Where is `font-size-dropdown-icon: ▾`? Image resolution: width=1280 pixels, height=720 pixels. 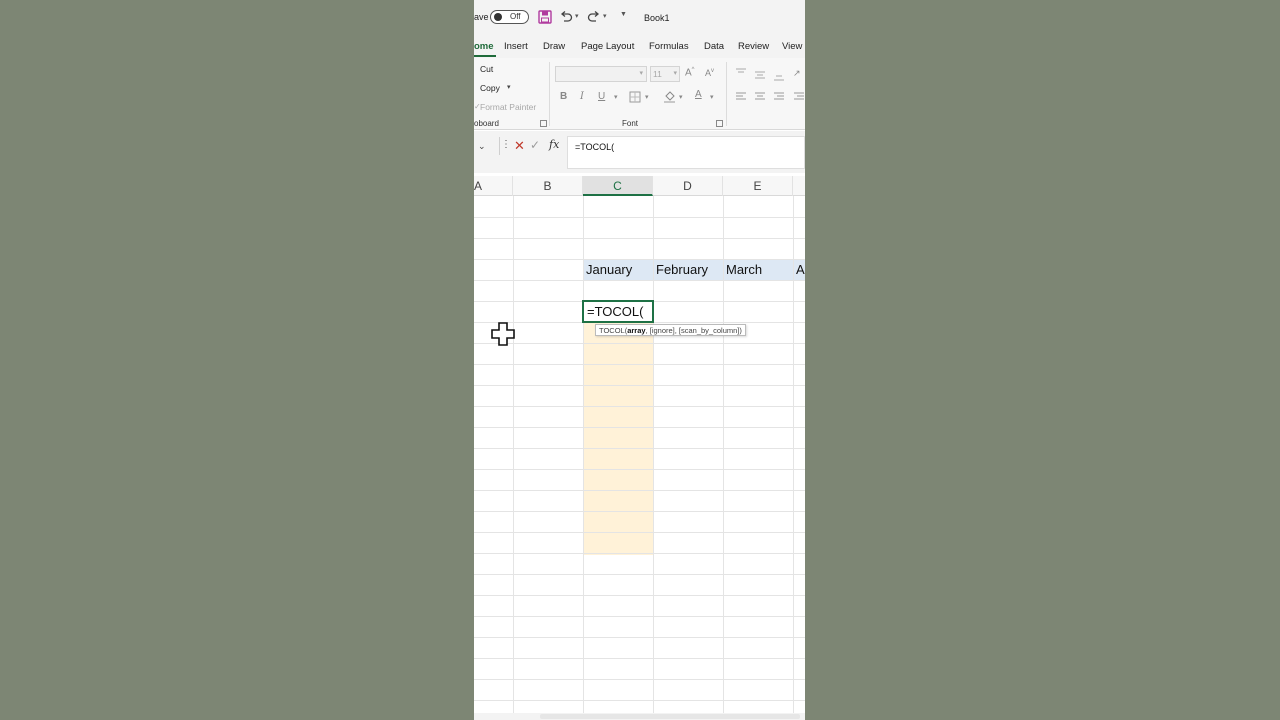
font-size-dropdown-icon: ▾ is located at coordinates (675, 73).